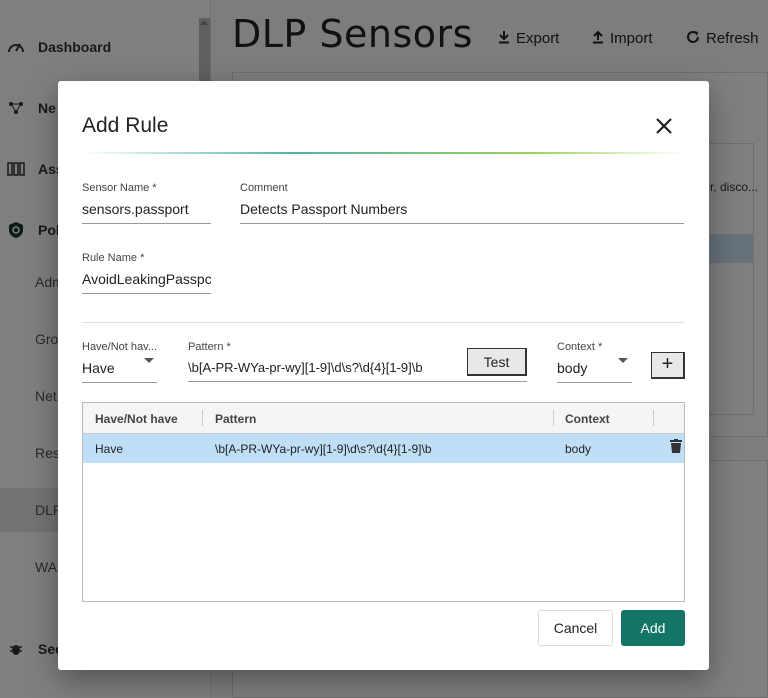 This screenshot has height=698, width=768. I want to click on column-header-have: Have/Not have, so click(136, 419).